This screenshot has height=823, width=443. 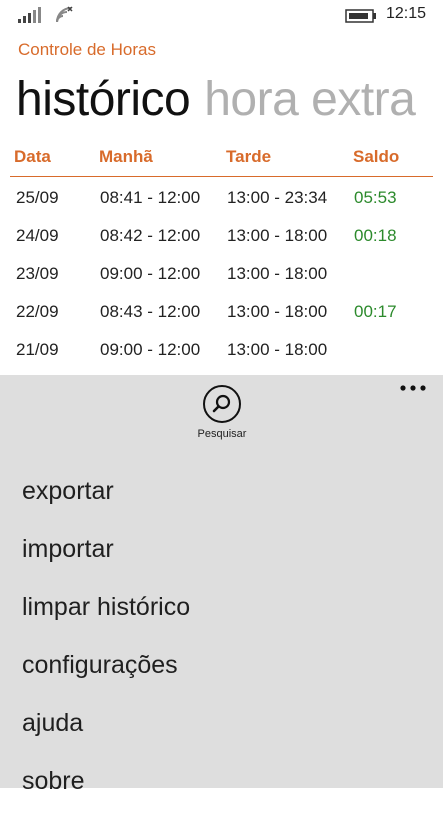 I want to click on cell-tarde: 13:00 - 23:34, so click(x=277, y=197).